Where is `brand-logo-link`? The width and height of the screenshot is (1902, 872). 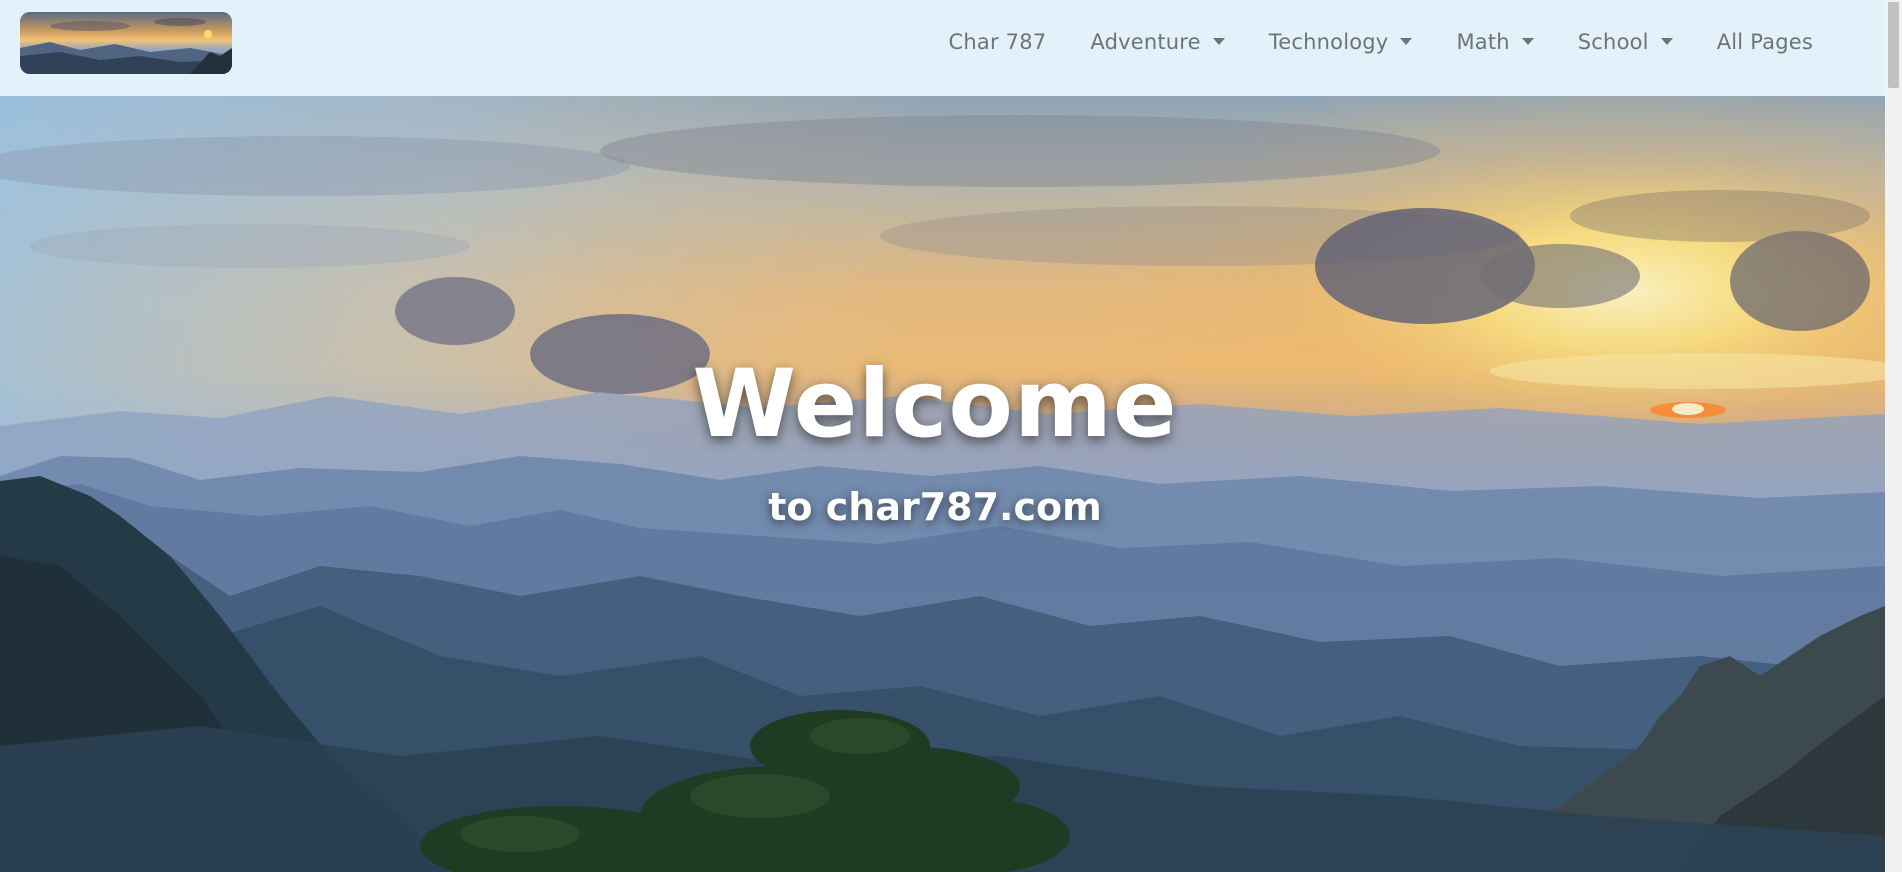
brand-logo-link is located at coordinates (126, 43).